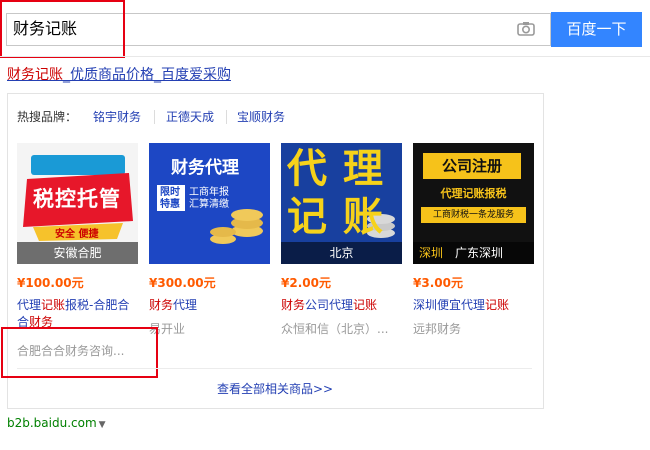 The height and width of the screenshot is (450, 650). What do you see at coordinates (431, 253) in the screenshot?
I see `product-image-4-caption-left: 深圳` at bounding box center [431, 253].